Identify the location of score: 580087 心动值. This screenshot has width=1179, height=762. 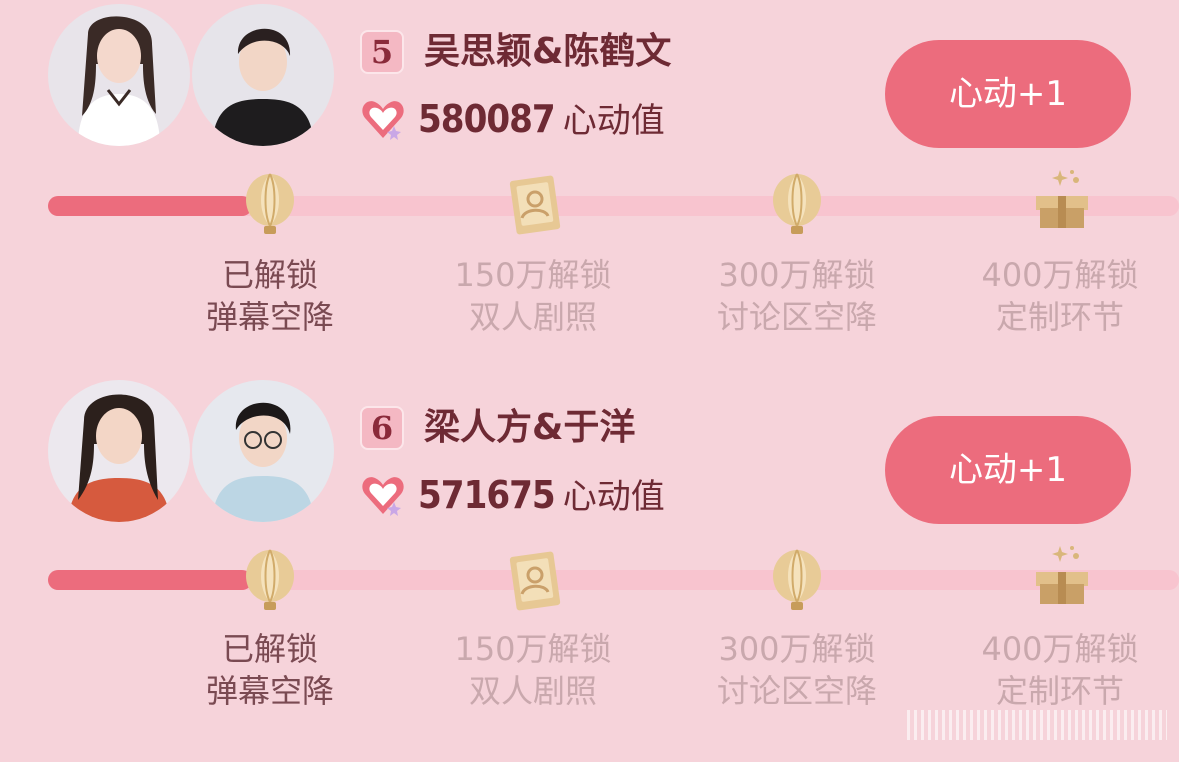
(541, 123).